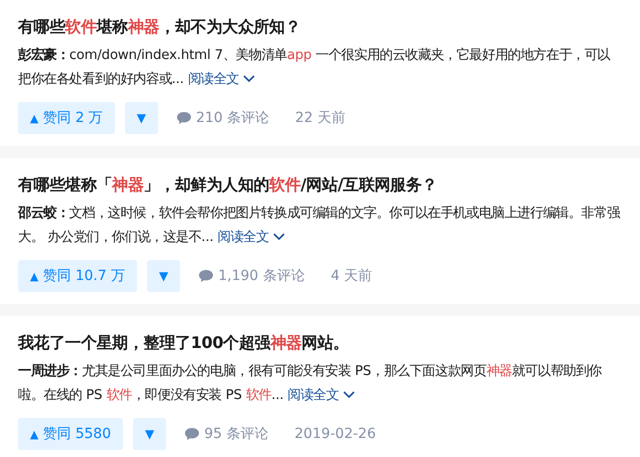 This screenshot has width=640, height=457. Describe the element at coordinates (320, 343) in the screenshot. I see `question-title: 我花了一个星期，整理了100个超强神器网站。` at that location.